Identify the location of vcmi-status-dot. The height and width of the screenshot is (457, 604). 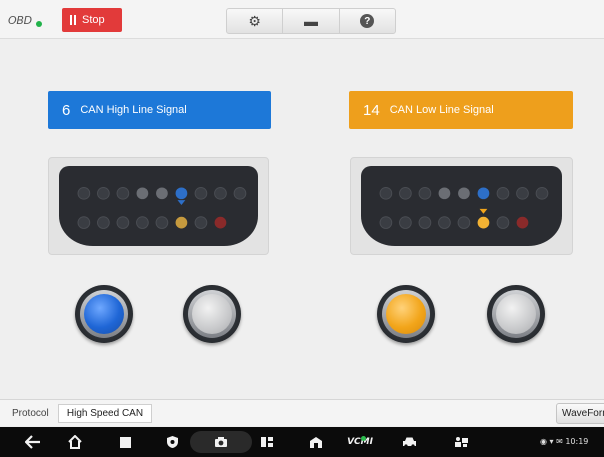
(363, 438).